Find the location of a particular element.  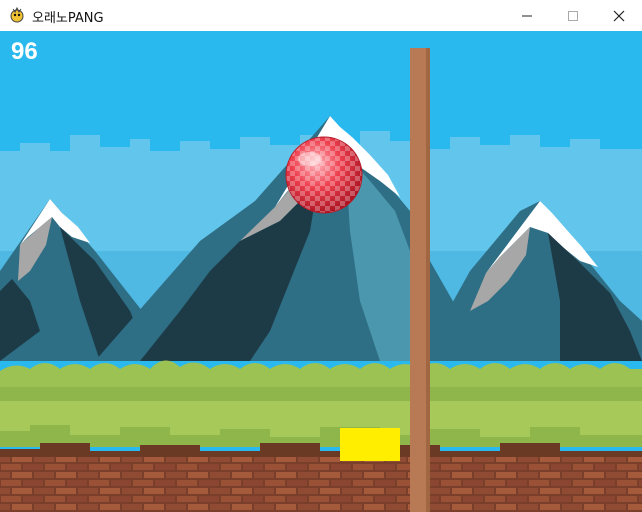

title-bar: 오래노PANG is located at coordinates (321, 15).